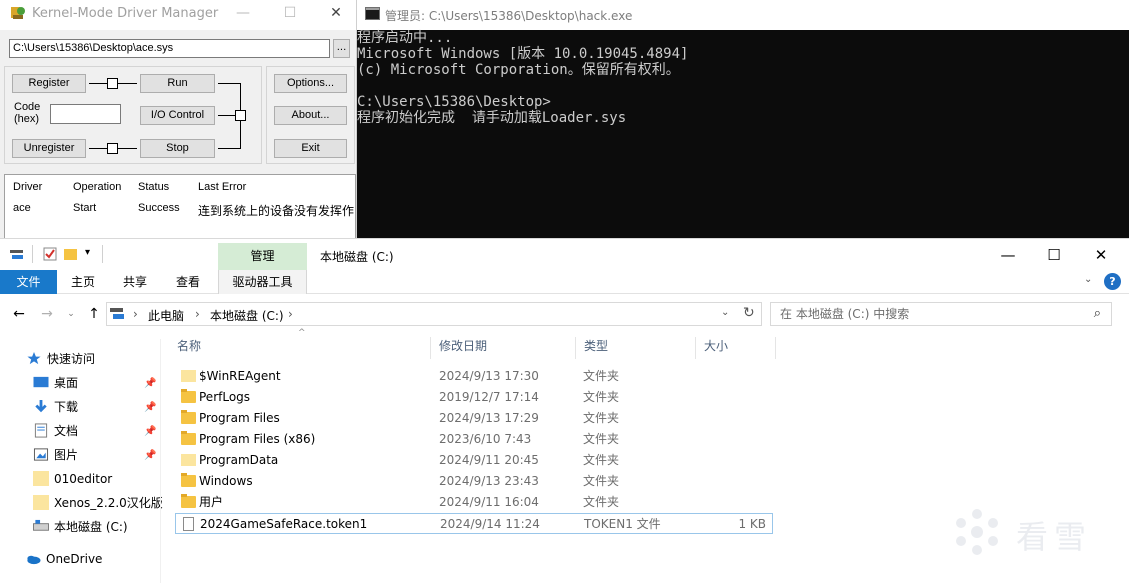 The height and width of the screenshot is (583, 1129). What do you see at coordinates (177, 115) in the screenshot?
I see `io-control-button: I/O Control` at bounding box center [177, 115].